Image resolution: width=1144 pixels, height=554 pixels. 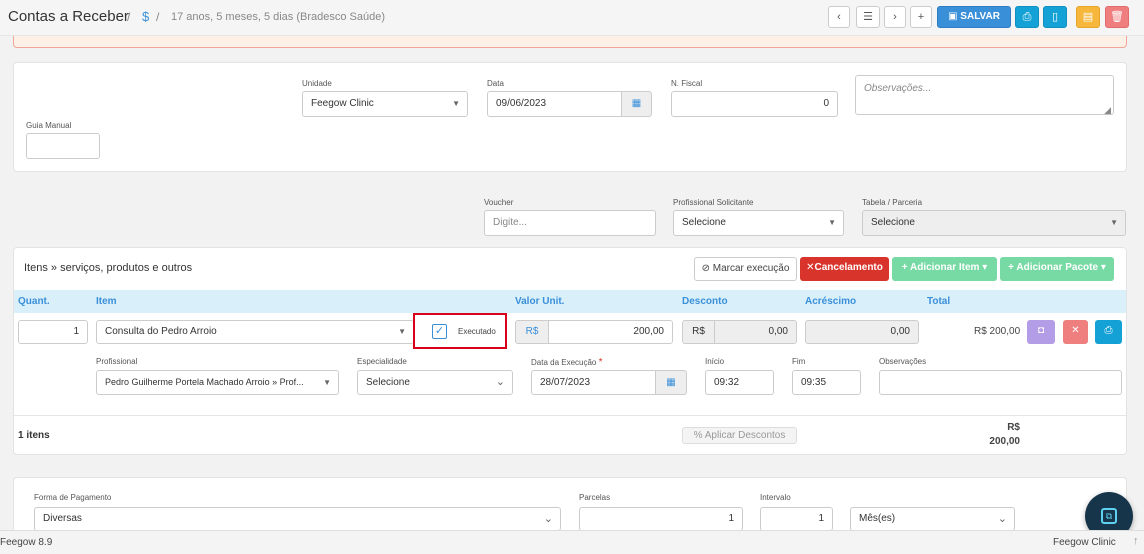 What do you see at coordinates (810, 267) in the screenshot?
I see `x-icon: ✕` at bounding box center [810, 267].